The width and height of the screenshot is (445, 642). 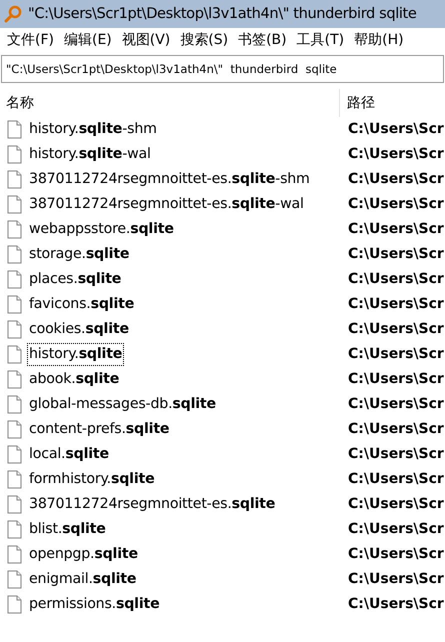 What do you see at coordinates (357, 103) in the screenshot?
I see `column-header: 路径` at bounding box center [357, 103].